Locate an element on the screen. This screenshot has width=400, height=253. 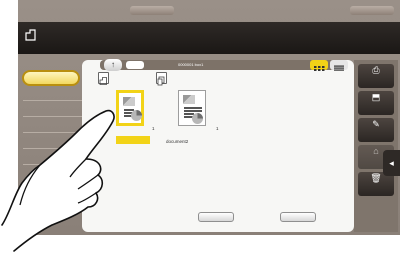
header-bar is located at coordinates (209, 38).